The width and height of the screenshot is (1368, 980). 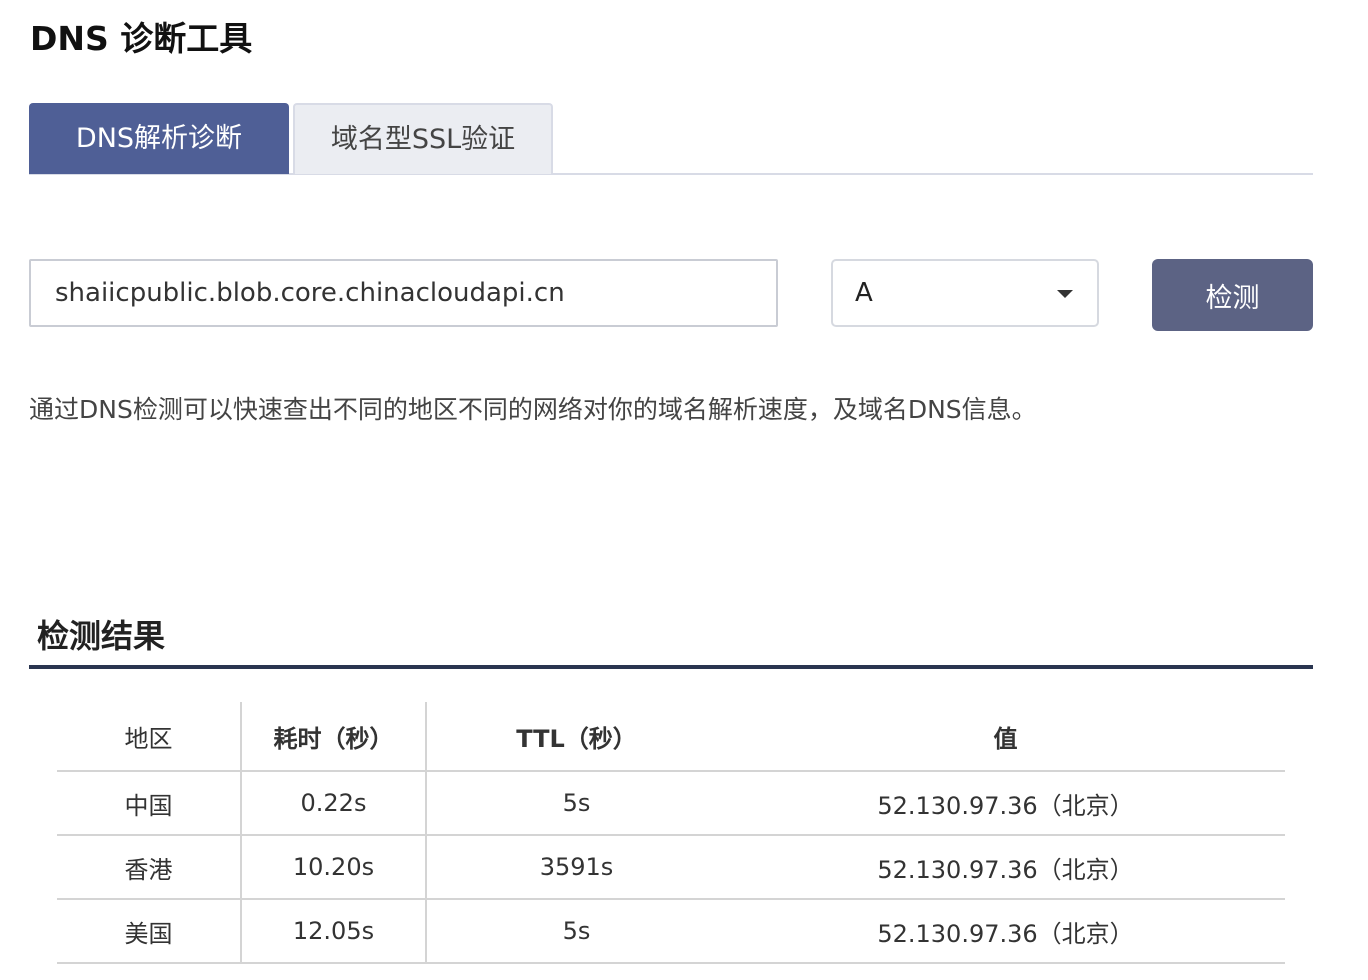 I want to click on results-divider, so click(x=671, y=667).